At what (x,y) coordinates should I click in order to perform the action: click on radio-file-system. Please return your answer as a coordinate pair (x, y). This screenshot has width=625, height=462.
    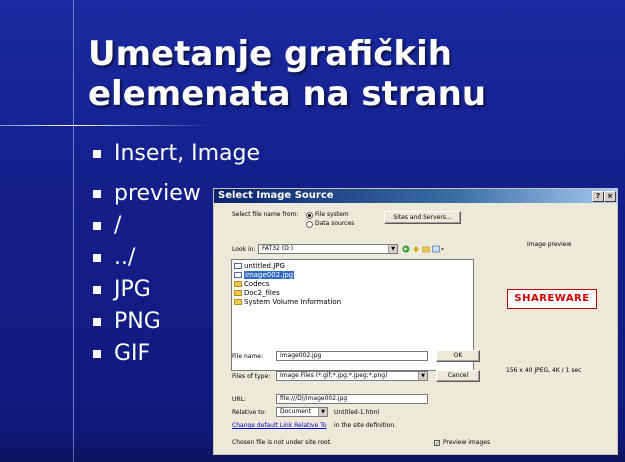
    Looking at the image, I should click on (309, 215).